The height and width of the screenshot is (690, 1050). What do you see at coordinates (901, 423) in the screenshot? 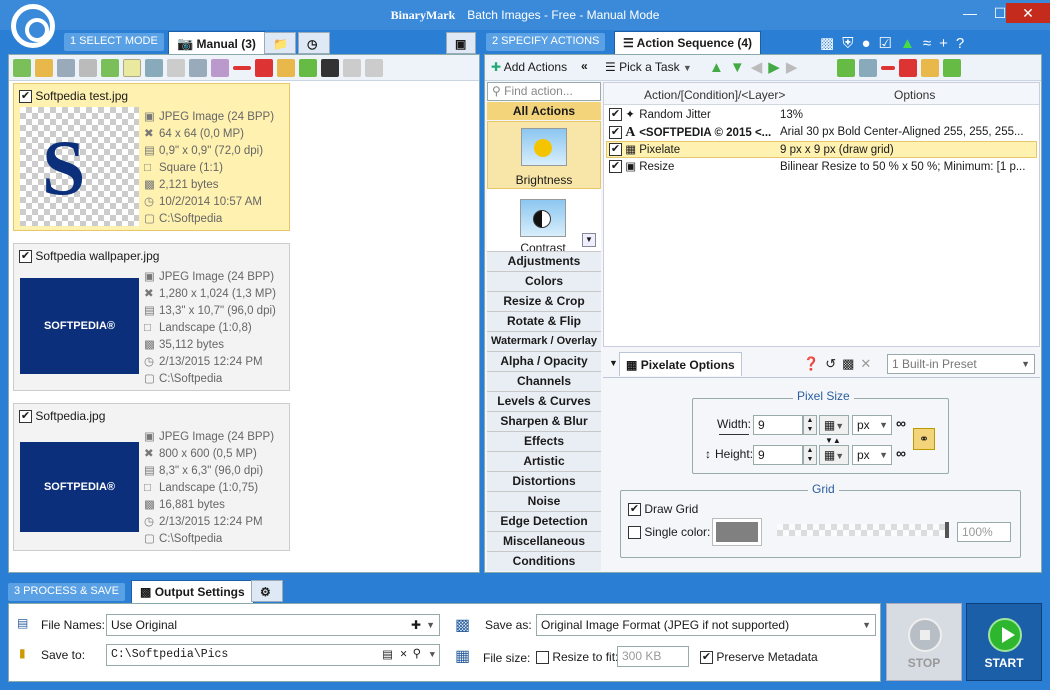
I see `link-width-icon: ∞` at bounding box center [901, 423].